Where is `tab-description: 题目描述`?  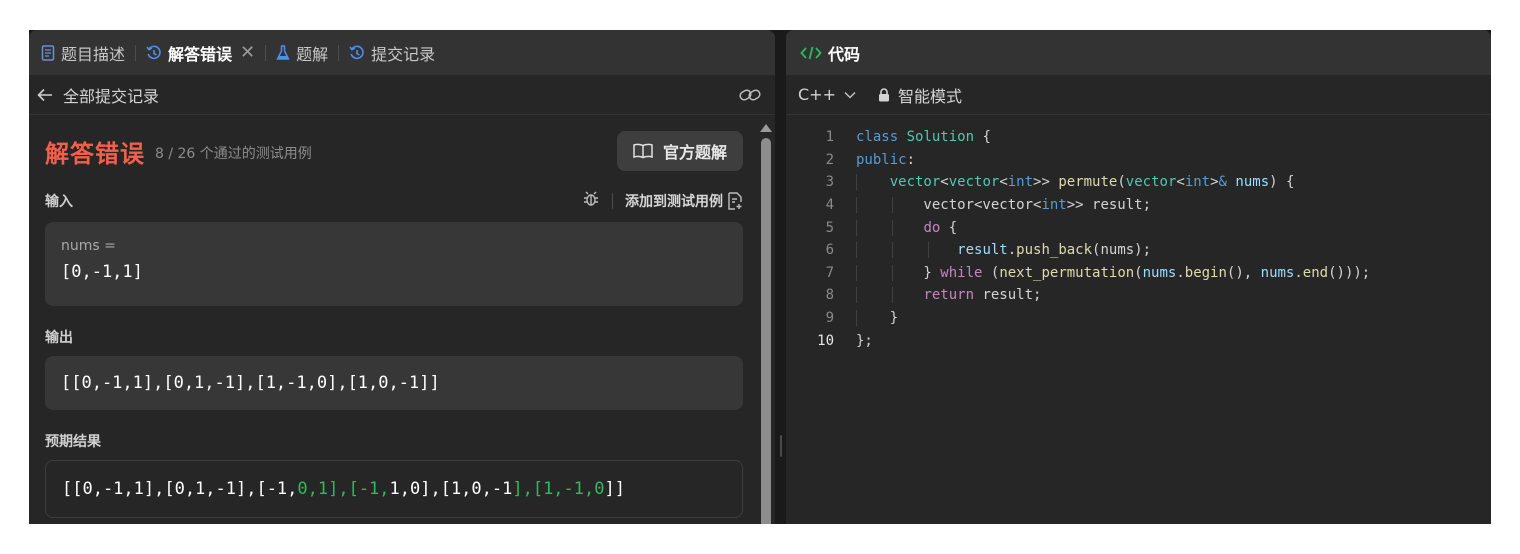
tab-description: 题目描述 is located at coordinates (83, 52).